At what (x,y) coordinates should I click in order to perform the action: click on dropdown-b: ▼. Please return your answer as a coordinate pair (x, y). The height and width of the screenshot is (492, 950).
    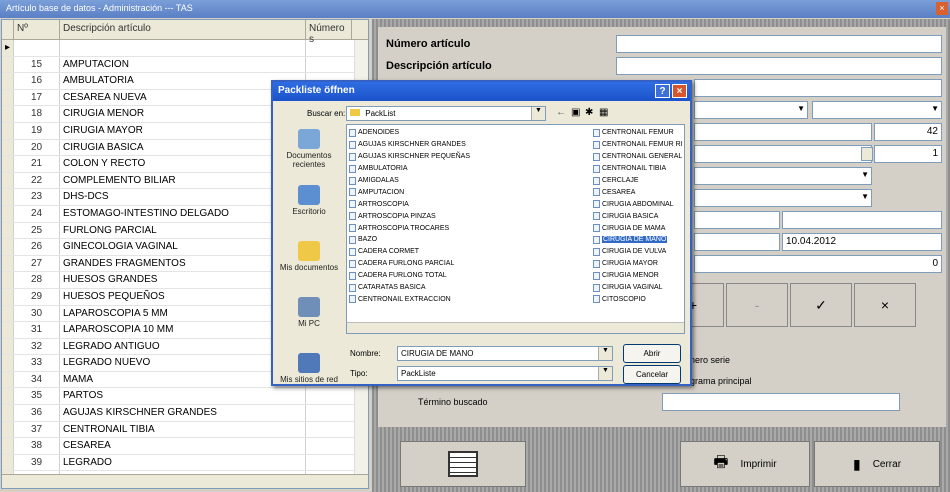
    Looking at the image, I should click on (877, 110).